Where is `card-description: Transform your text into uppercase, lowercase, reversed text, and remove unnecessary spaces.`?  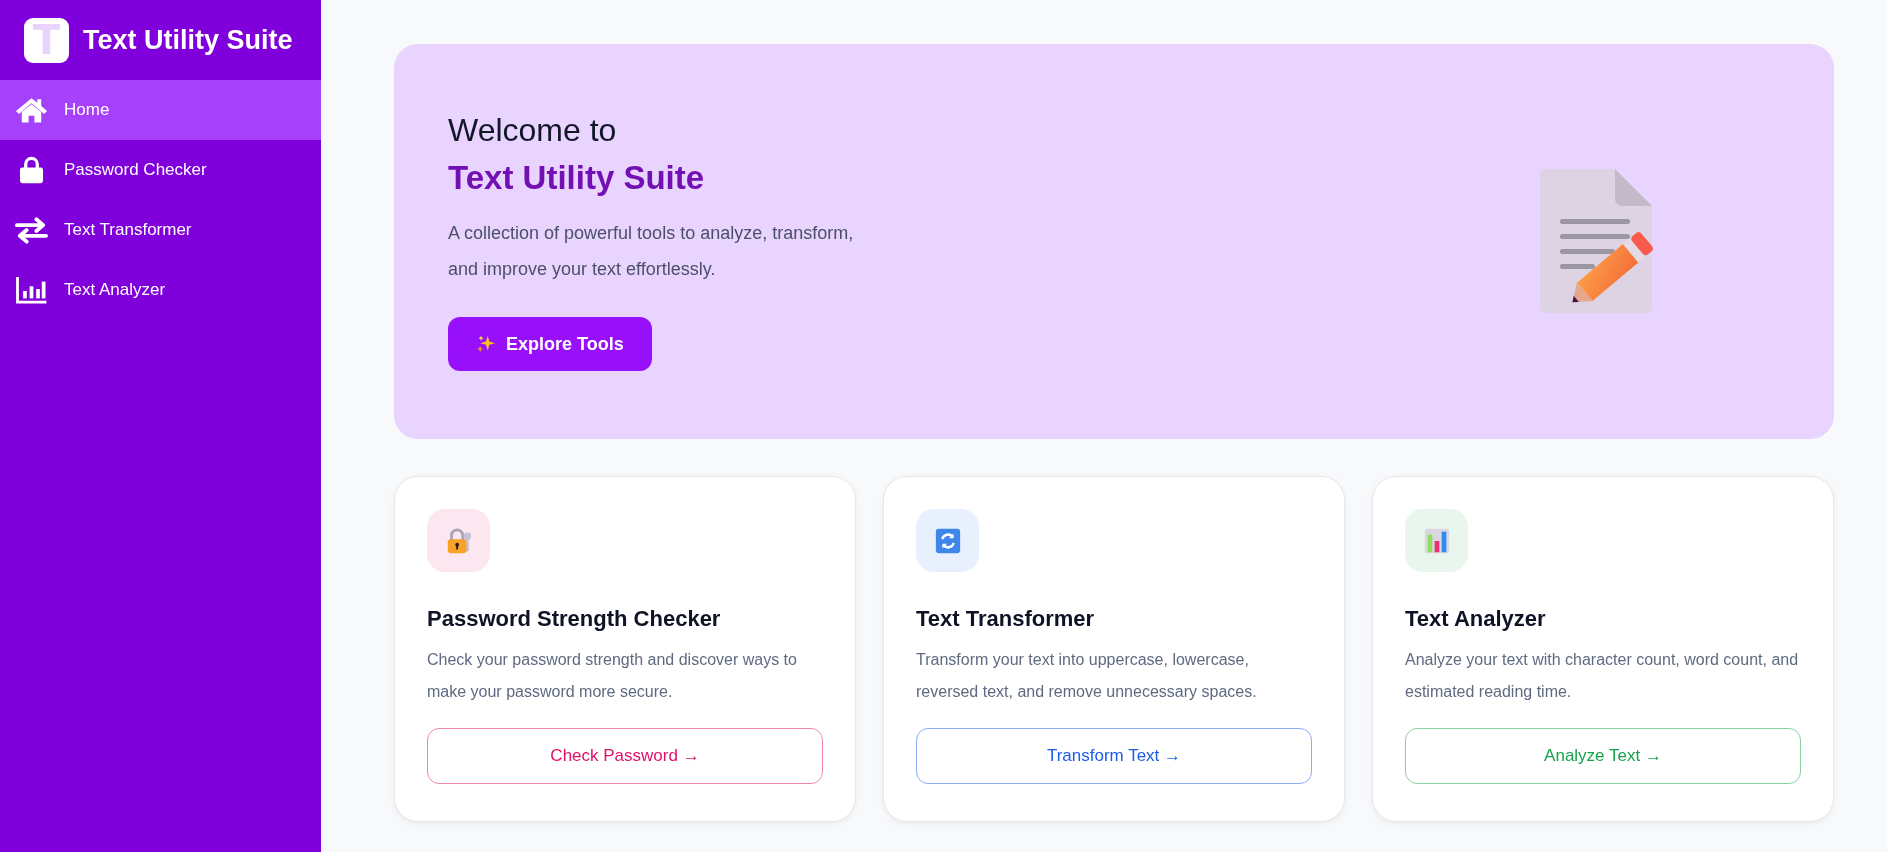
card-description: Transform your text into uppercase, lowercase, reversed text, and remove unnecessary spaces. is located at coordinates (1087, 676).